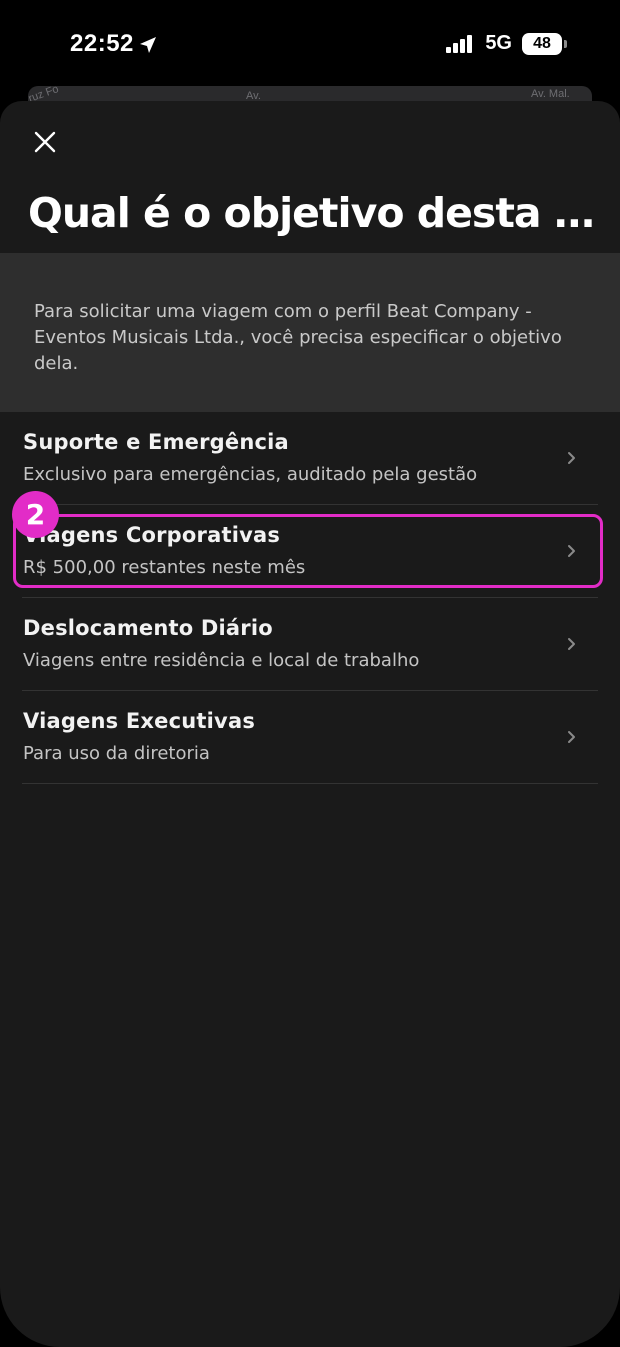 The height and width of the screenshot is (1347, 620). Describe the element at coordinates (148, 628) in the screenshot. I see `option-title: Deslocamento Diário` at that location.